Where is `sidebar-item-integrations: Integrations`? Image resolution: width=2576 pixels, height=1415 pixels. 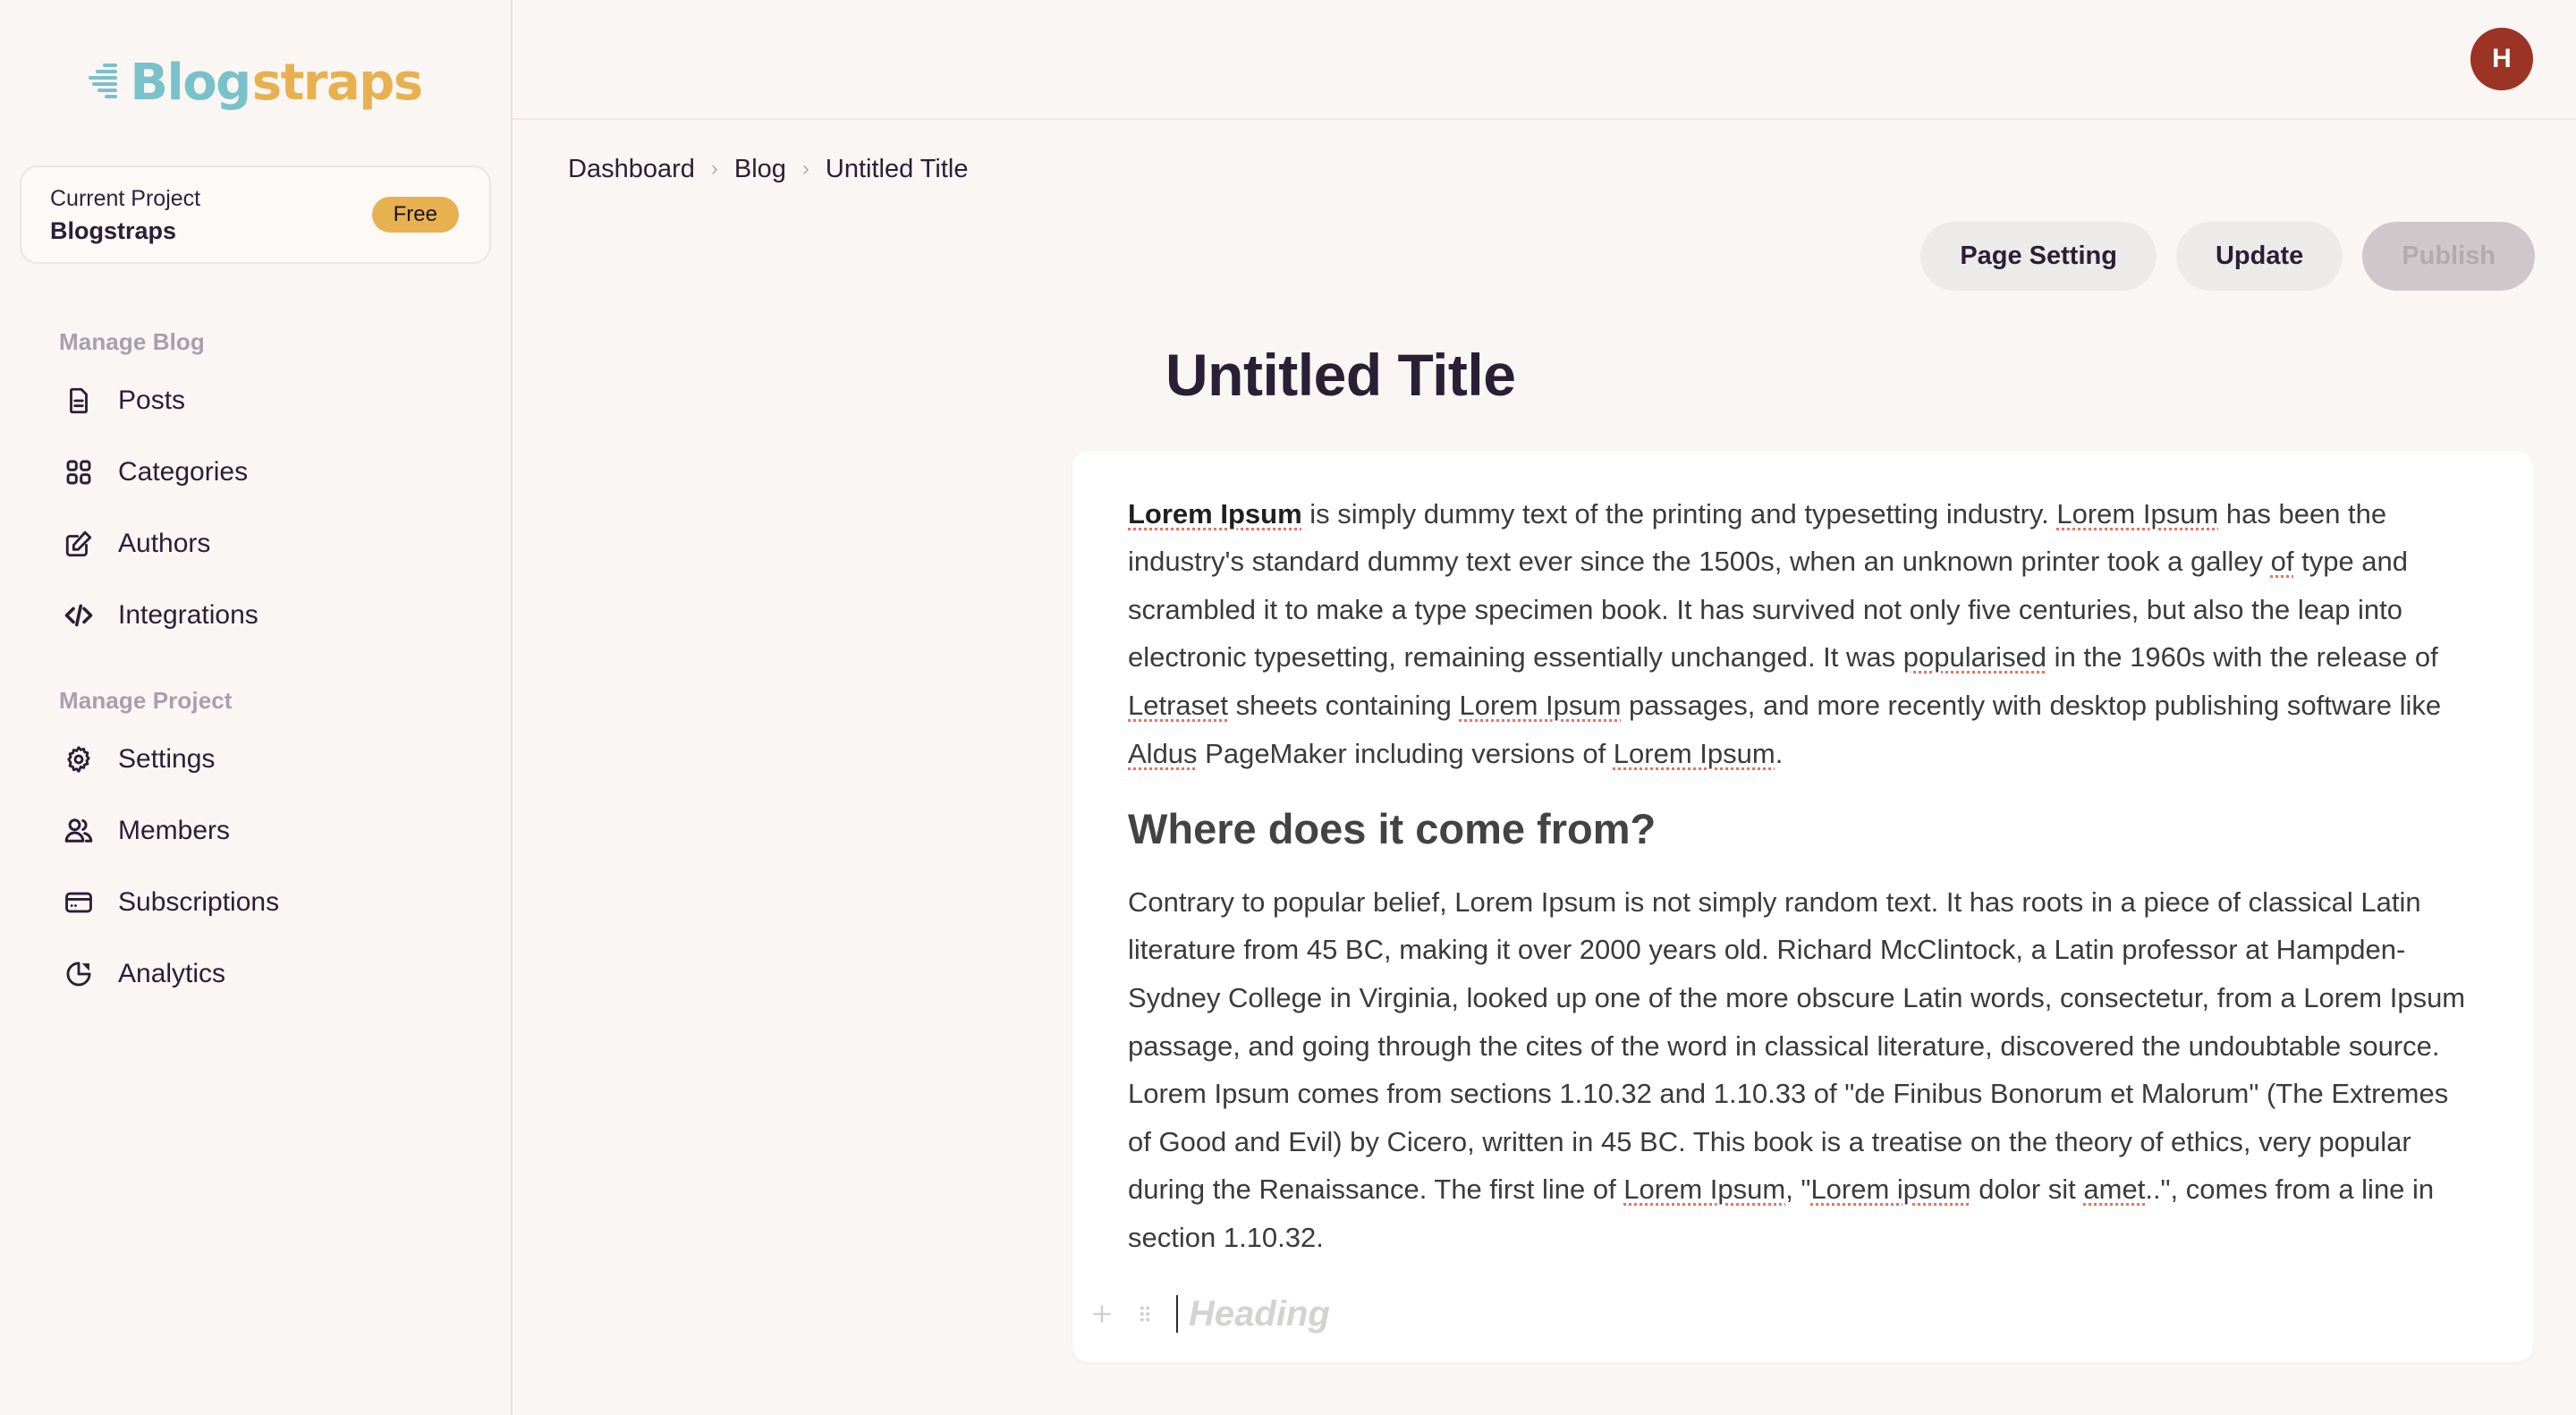 sidebar-item-integrations: Integrations is located at coordinates (255, 616).